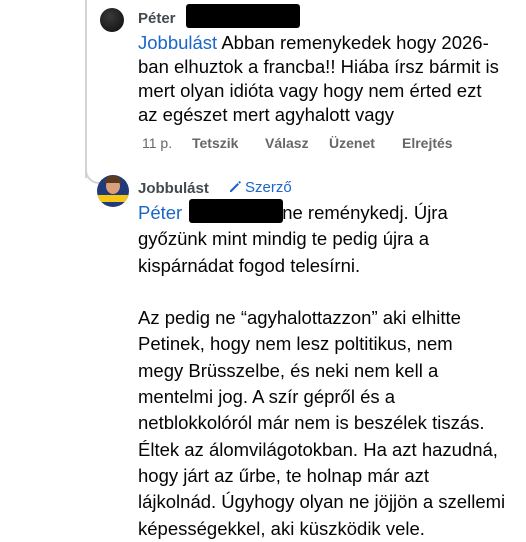 This screenshot has height=542, width=526. Describe the element at coordinates (235, 186) in the screenshot. I see `pencil-icon` at that location.